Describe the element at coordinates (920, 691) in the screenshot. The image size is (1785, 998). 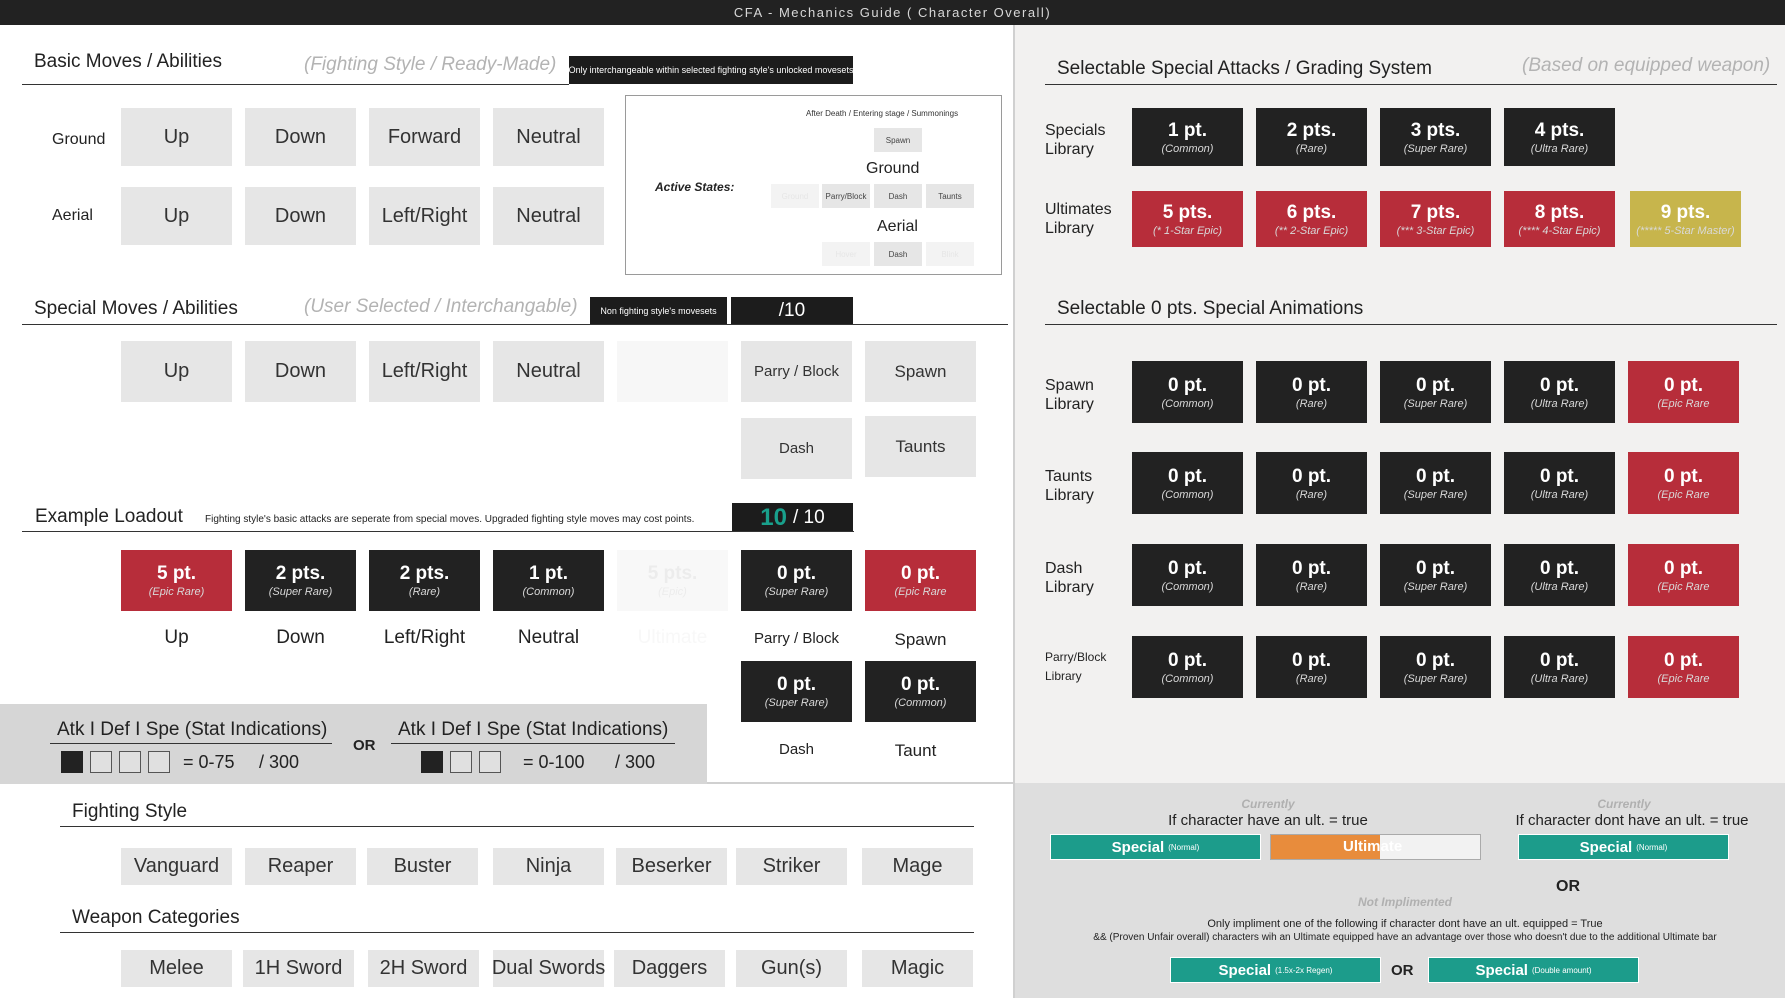
I see `loadout-card-taunt: 0 pt. (Common)` at that location.